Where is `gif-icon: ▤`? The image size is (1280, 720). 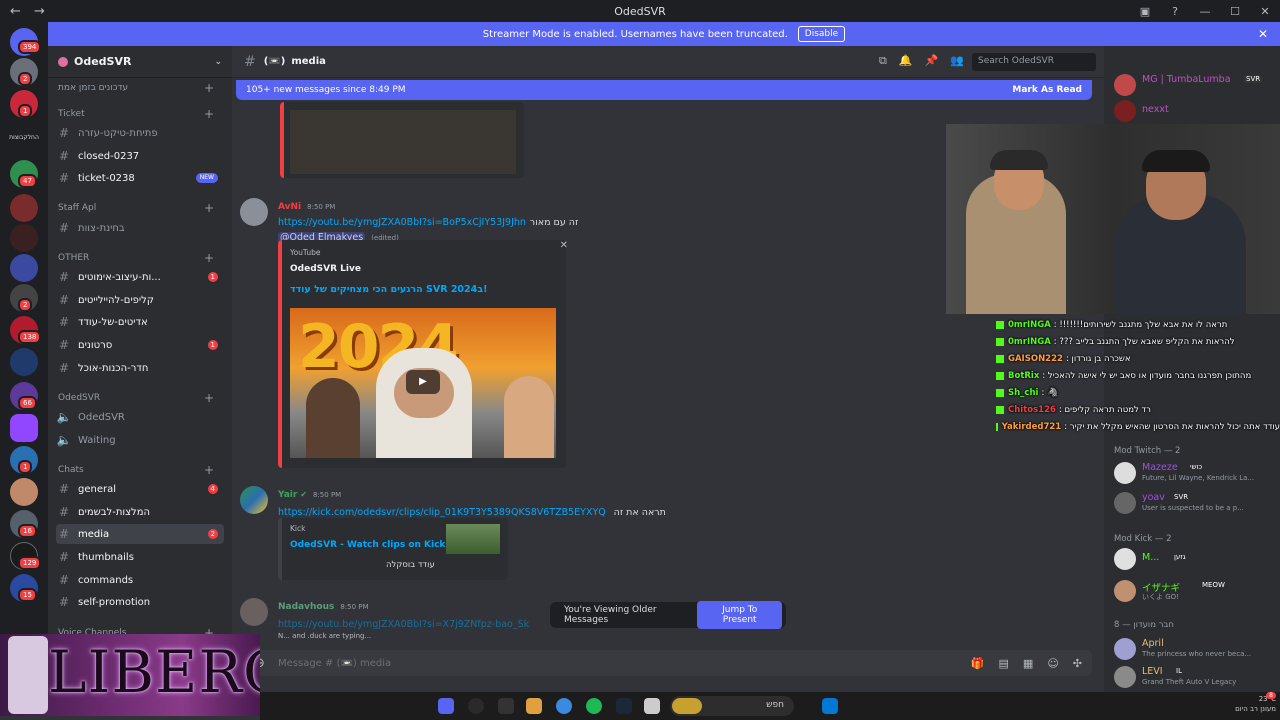 gif-icon: ▤ is located at coordinates (1004, 663).